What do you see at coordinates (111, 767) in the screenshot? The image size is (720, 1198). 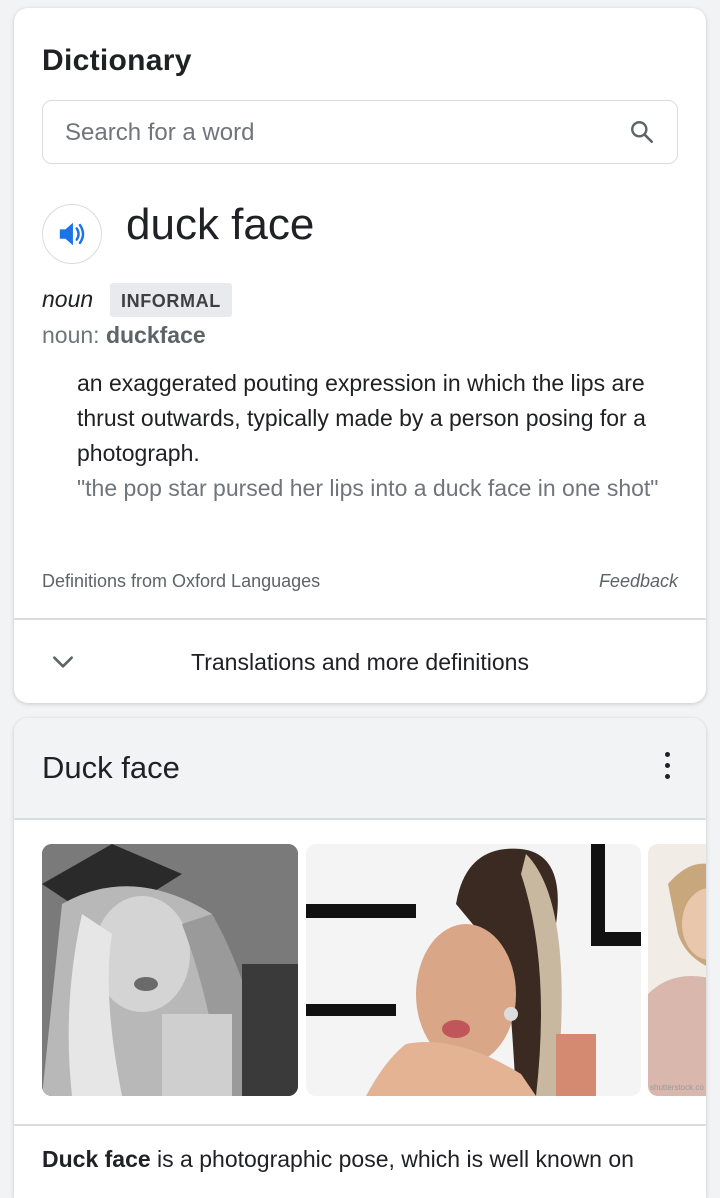 I see `knowledge-panel-title: Duck face` at bounding box center [111, 767].